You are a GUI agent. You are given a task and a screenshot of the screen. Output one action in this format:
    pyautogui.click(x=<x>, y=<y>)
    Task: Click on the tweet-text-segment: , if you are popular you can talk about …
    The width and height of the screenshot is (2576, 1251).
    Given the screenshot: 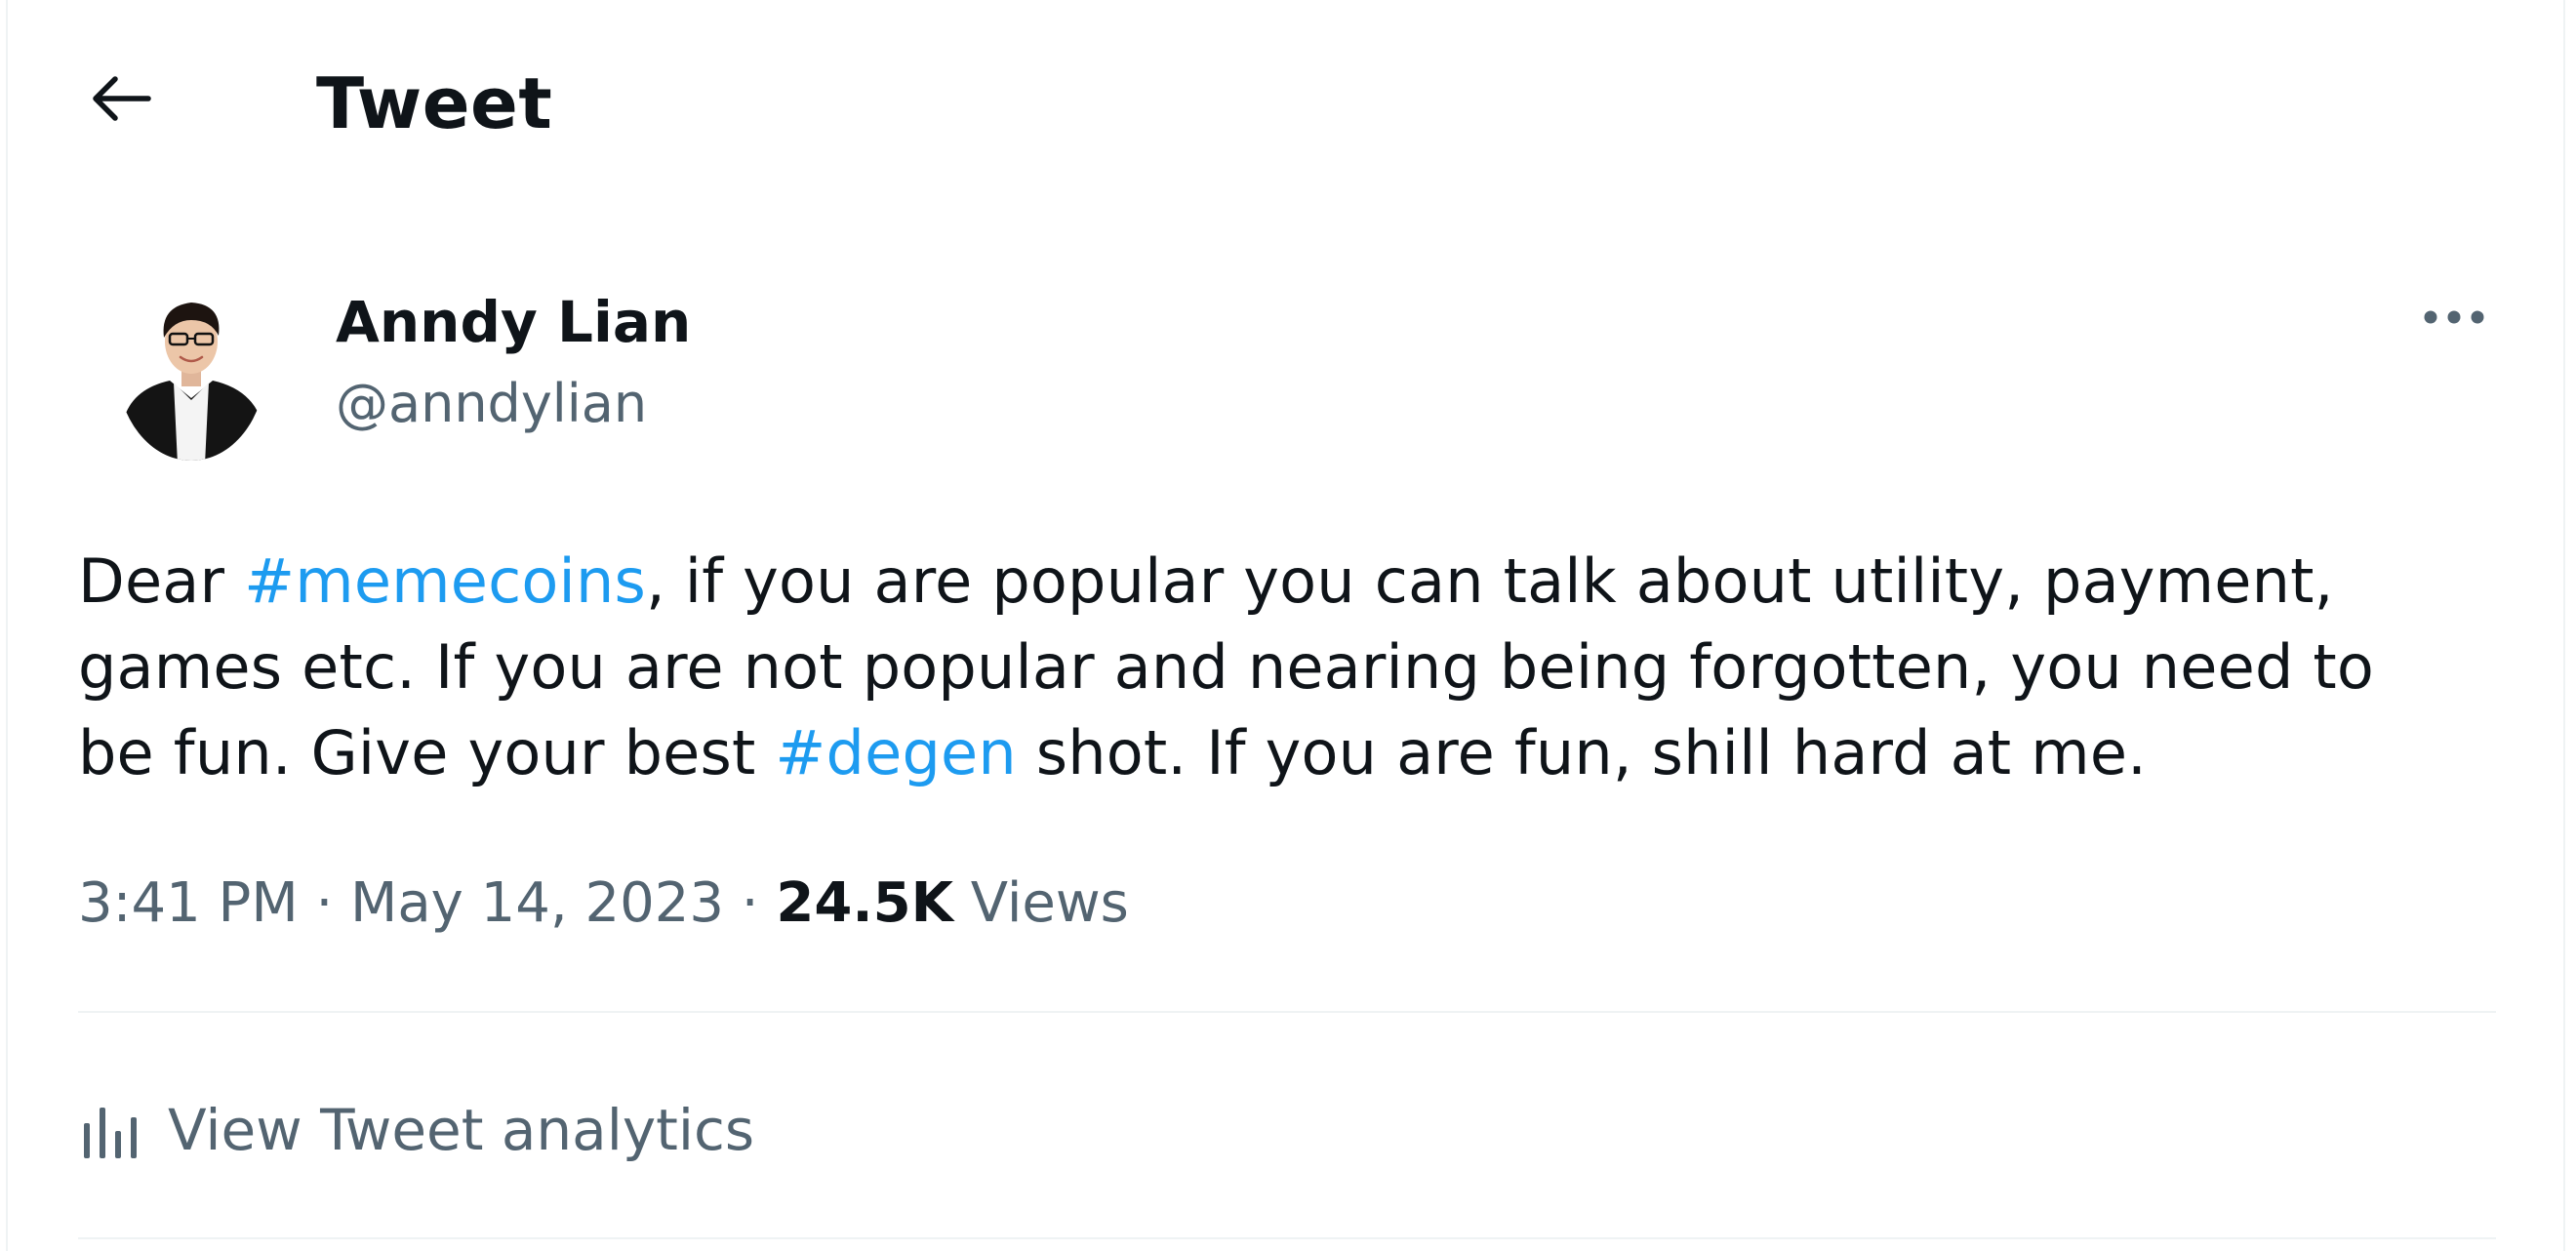 What is the action you would take?
    pyautogui.click(x=1489, y=581)
    